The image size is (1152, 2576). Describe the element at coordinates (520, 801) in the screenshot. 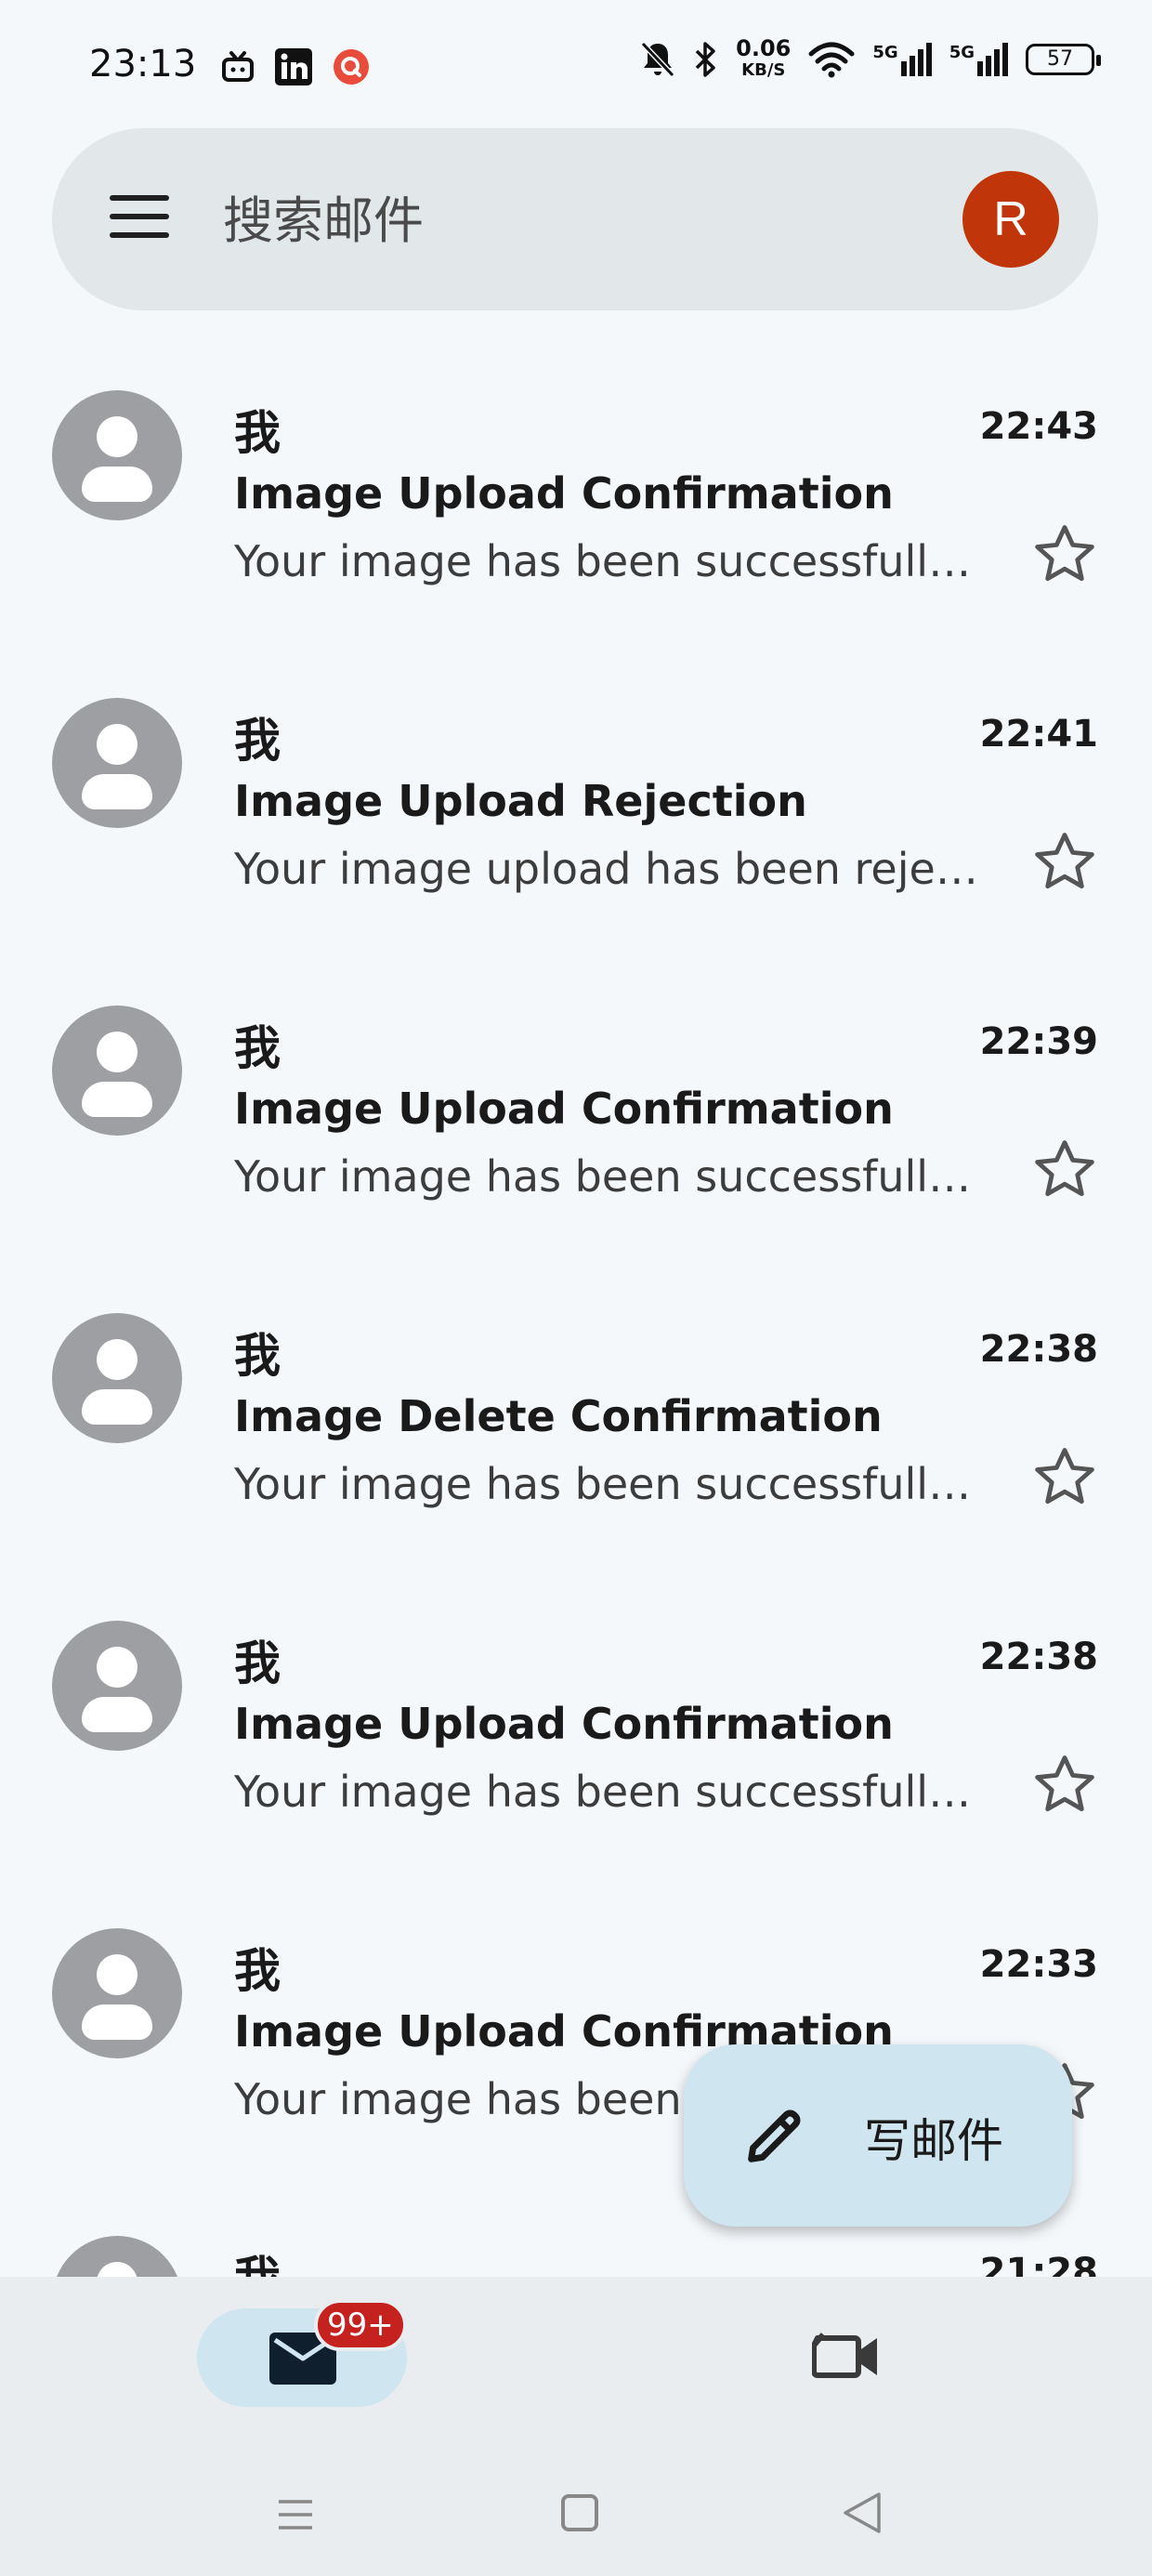

I see `mail-subject: Image Upload Rejection` at that location.